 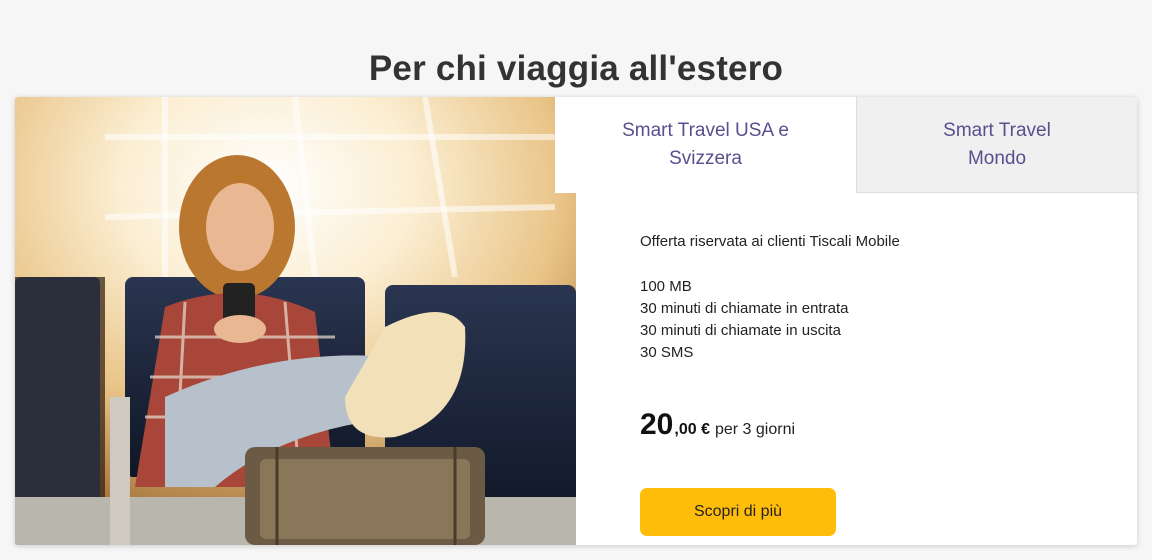 I want to click on price-integer: 20, so click(x=657, y=424).